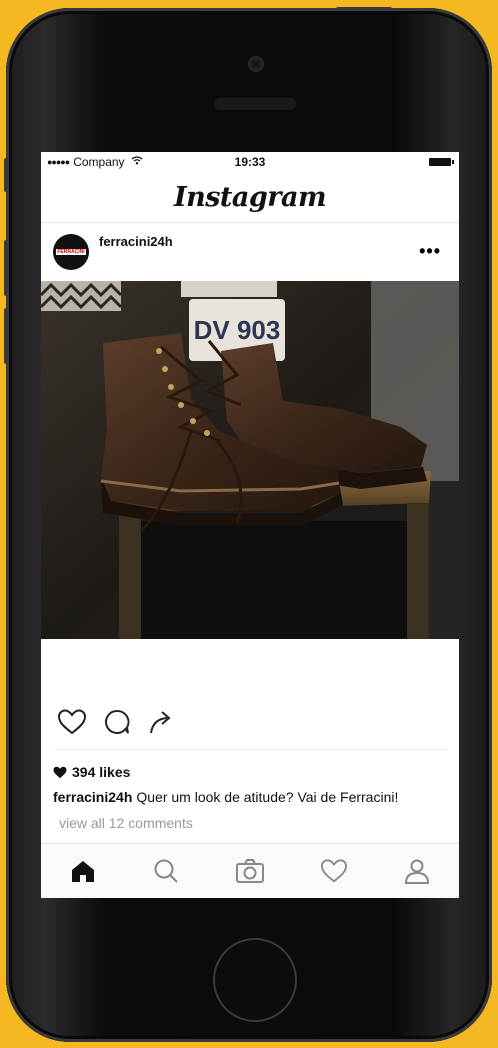 Image resolution: width=498 pixels, height=1048 pixels. I want to click on share-icon, so click(160, 724).